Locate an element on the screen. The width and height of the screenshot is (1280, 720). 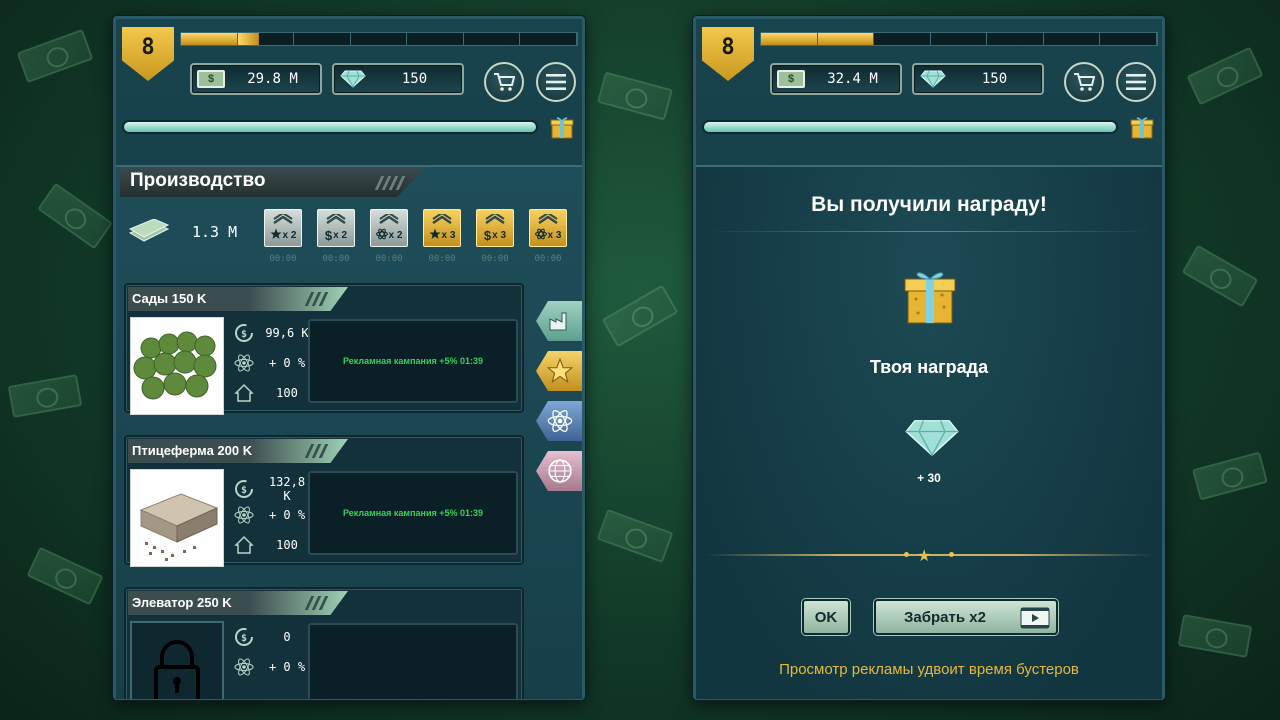
income-stat: $ 132,8 K is located at coordinates (273, 489).